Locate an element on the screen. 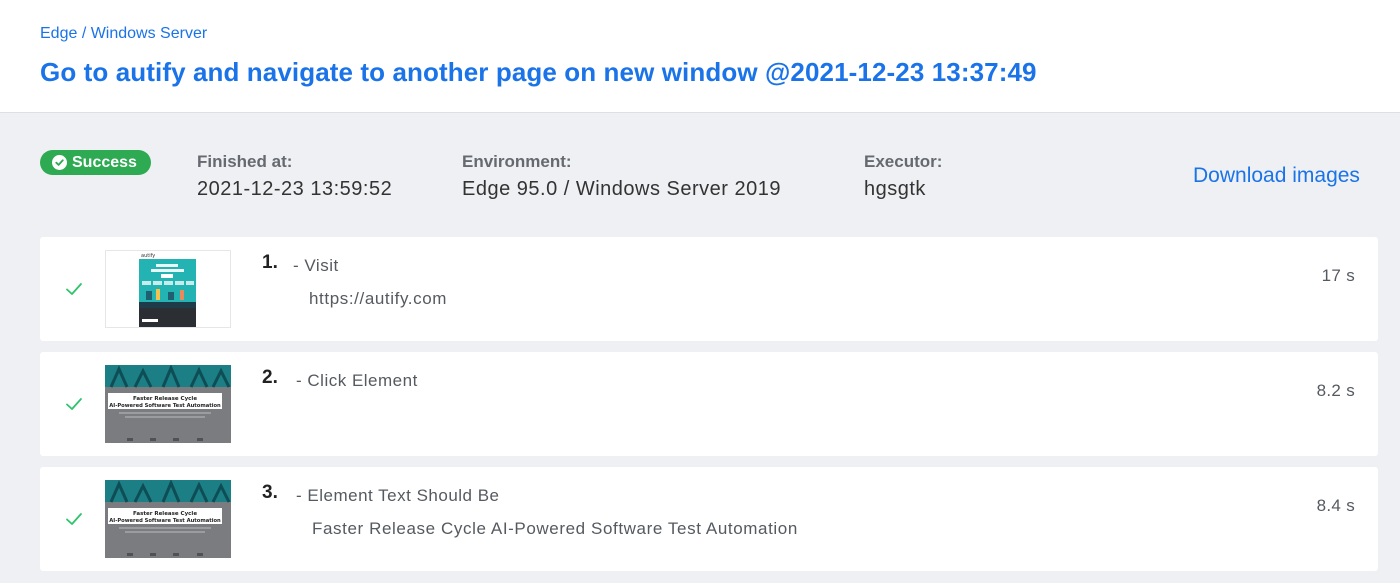 The image size is (1400, 583). screenshot-image: autify is located at coordinates (168, 289).